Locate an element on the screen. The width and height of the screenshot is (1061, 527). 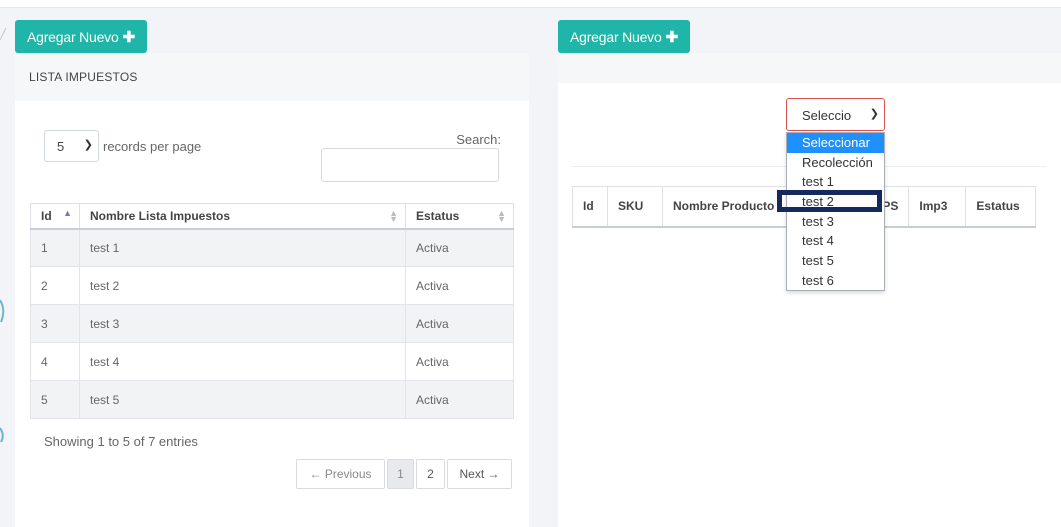
add-new-tax-list-button: Agregar Nuevo ✚ is located at coordinates (81, 36).